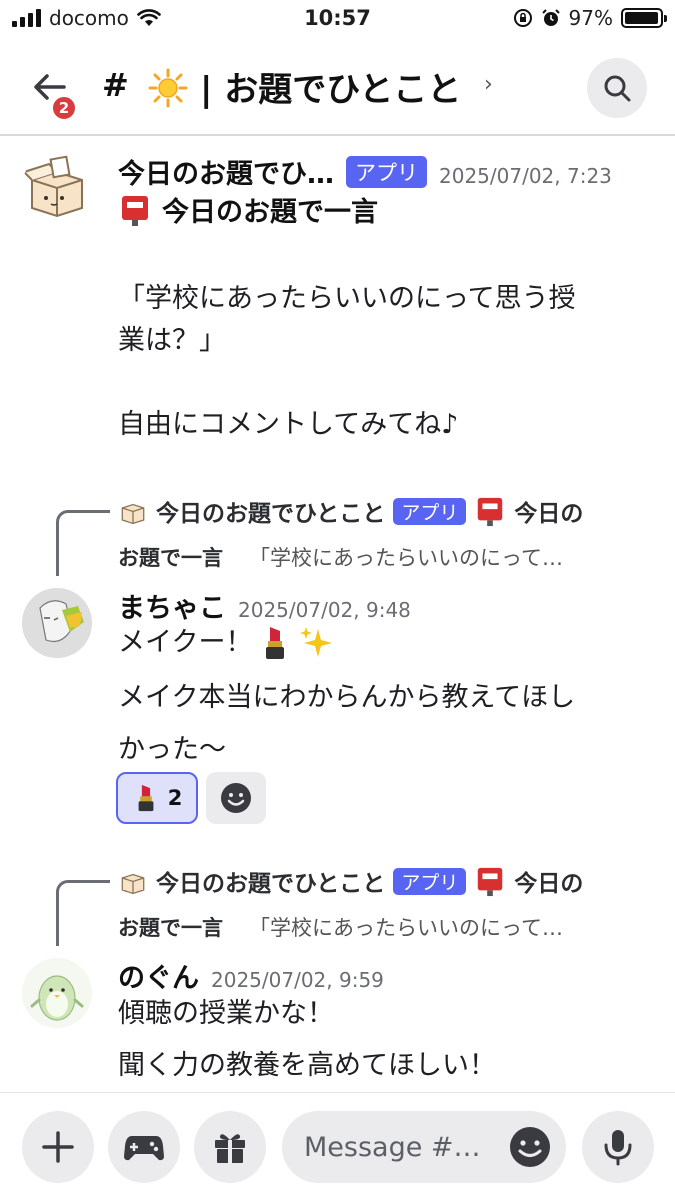  What do you see at coordinates (488, 84) in the screenshot?
I see `chevron-right-icon: ›` at bounding box center [488, 84].